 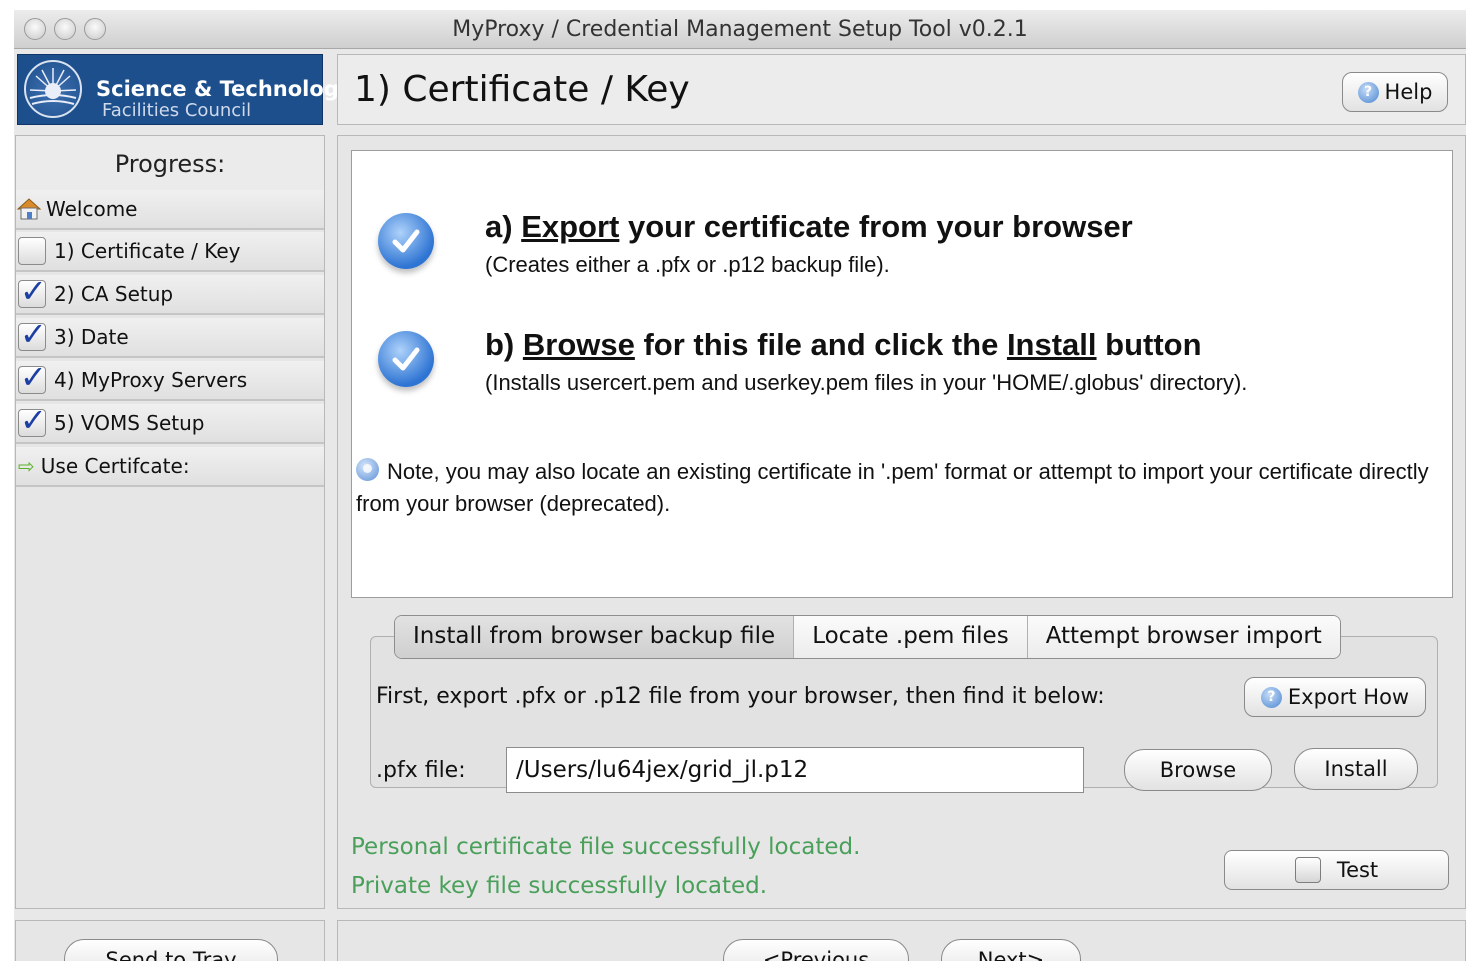 What do you see at coordinates (129, 423) in the screenshot?
I see `sidebar-item-label: 5) VOMS Setup` at bounding box center [129, 423].